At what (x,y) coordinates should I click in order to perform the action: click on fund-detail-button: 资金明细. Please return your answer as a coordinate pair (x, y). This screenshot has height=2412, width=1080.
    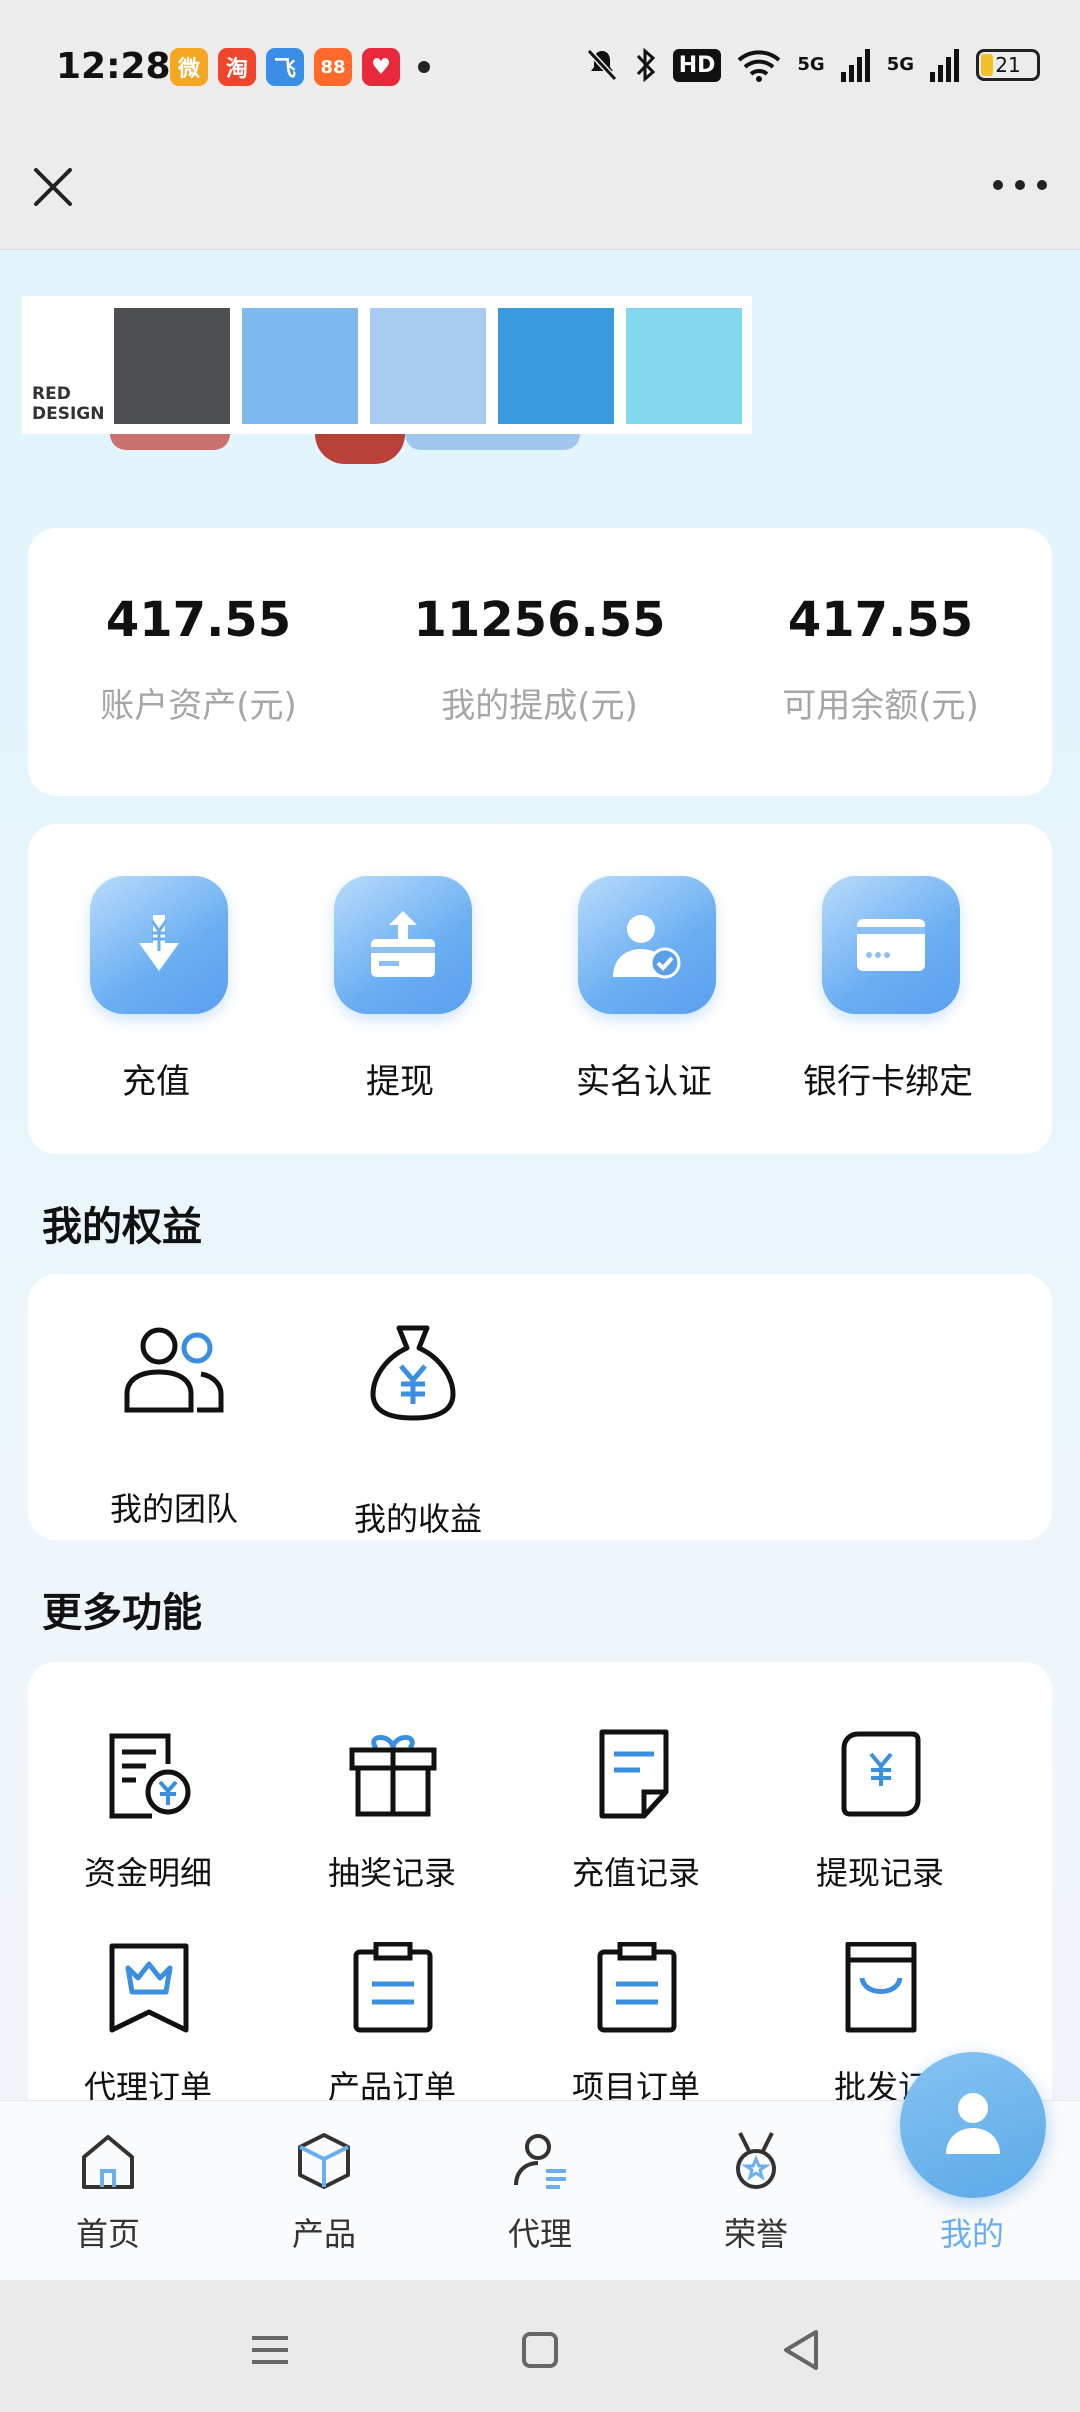
    Looking at the image, I should click on (148, 1828).